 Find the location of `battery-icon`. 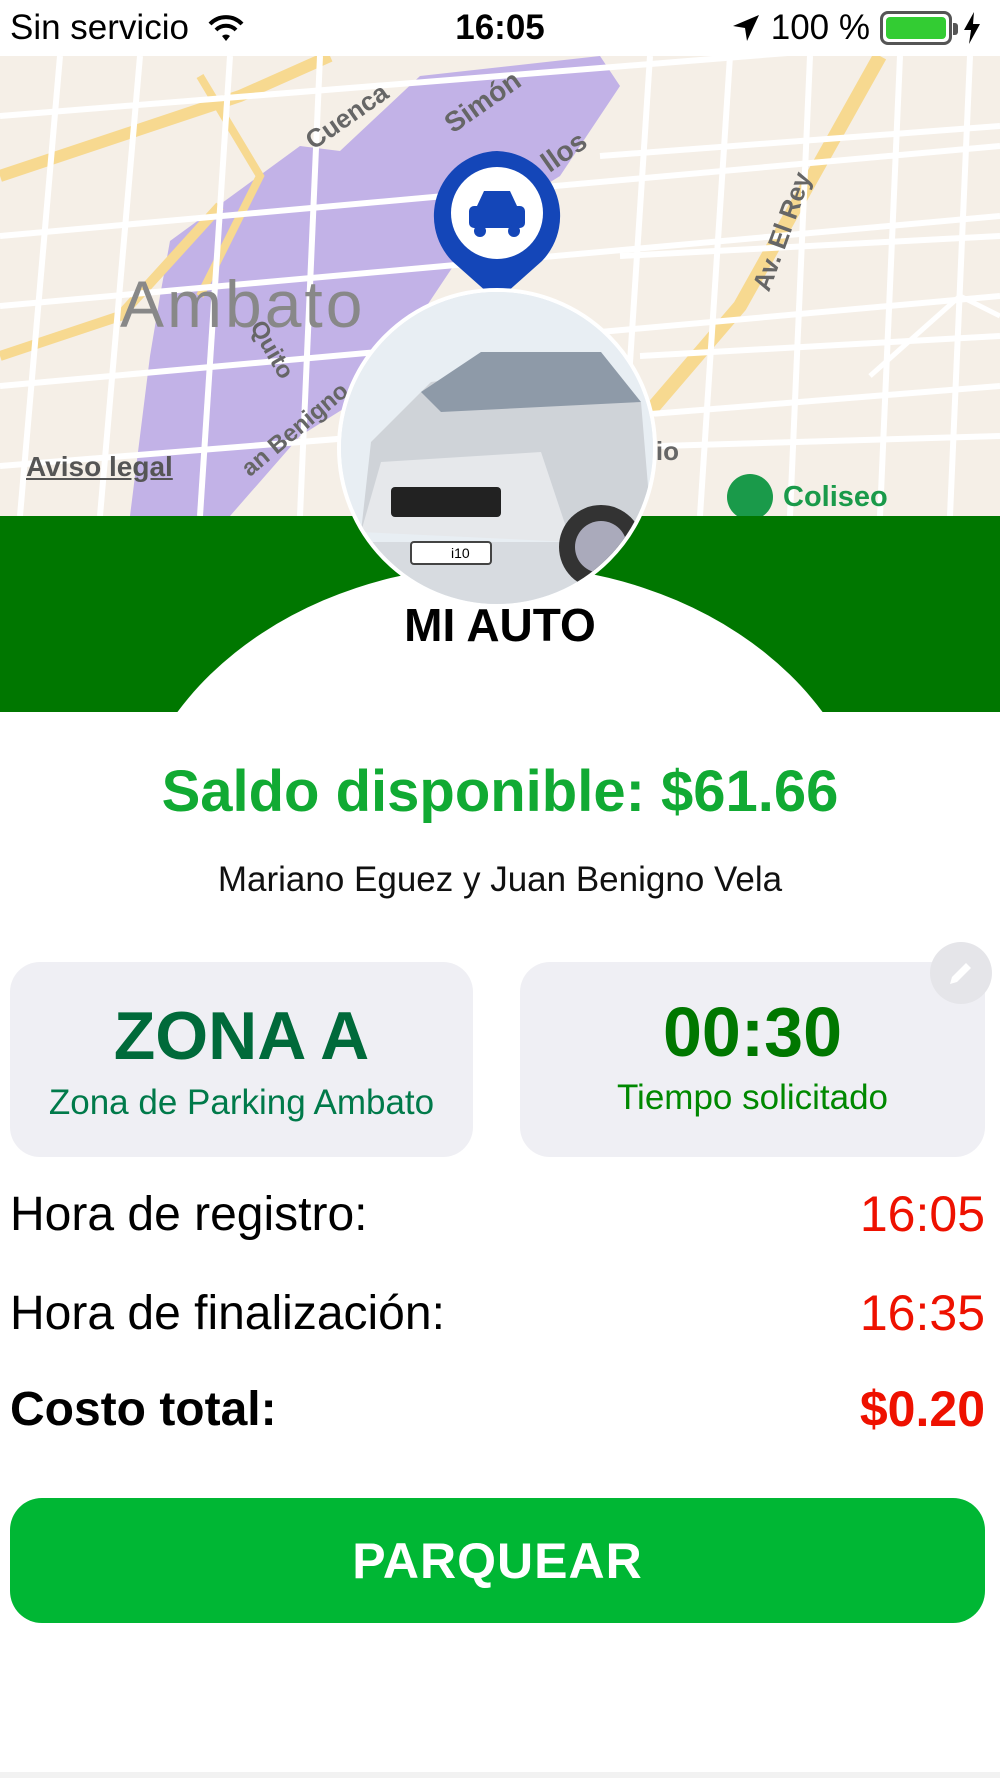

battery-icon is located at coordinates (919, 28).